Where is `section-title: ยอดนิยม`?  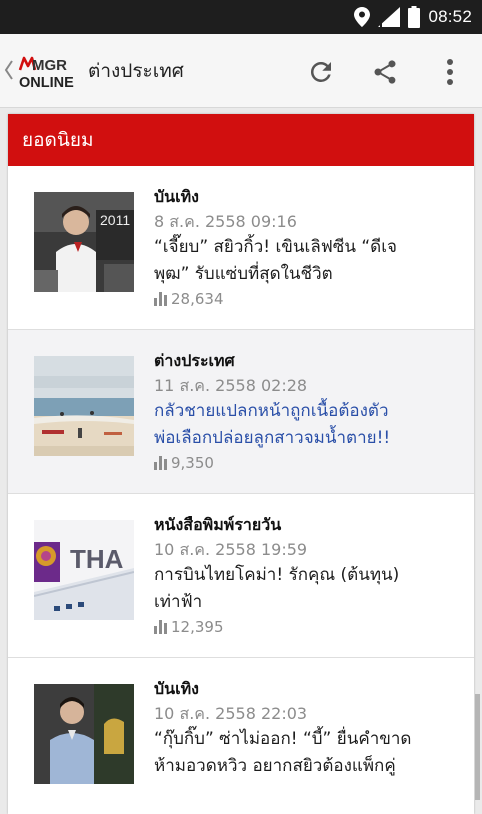 section-title: ยอดนิยม is located at coordinates (58, 140).